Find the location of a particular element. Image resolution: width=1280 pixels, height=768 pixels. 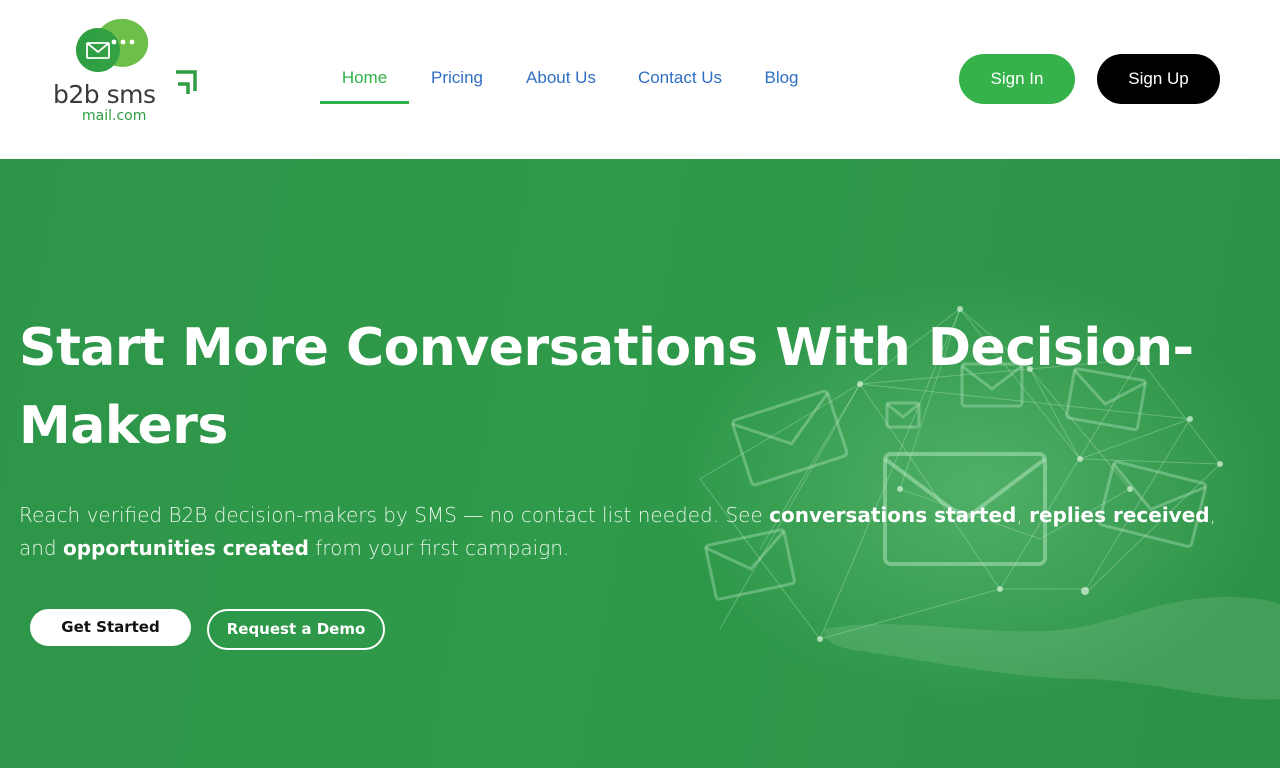

nav-item-pricing: Pricing is located at coordinates (457, 81).